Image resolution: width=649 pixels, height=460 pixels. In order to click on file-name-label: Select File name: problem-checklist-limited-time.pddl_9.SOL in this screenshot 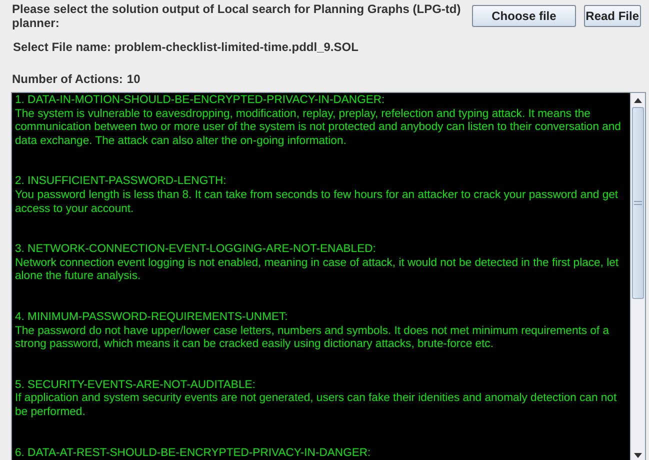, I will do `click(185, 47)`.